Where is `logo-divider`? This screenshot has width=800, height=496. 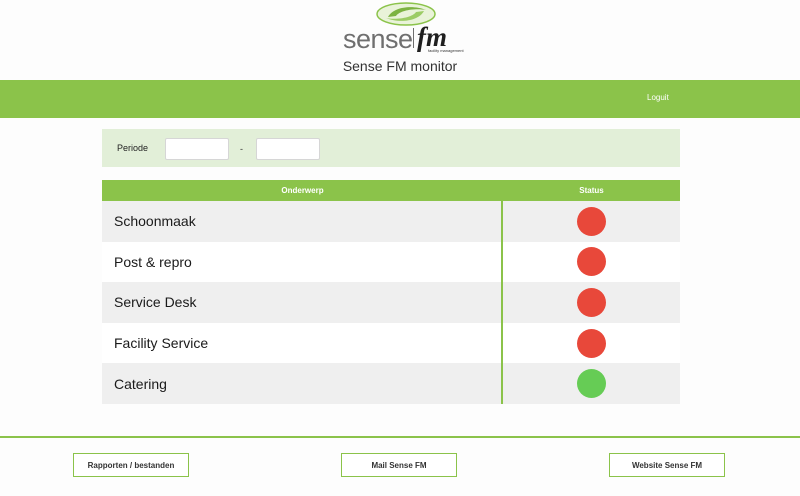
logo-divider is located at coordinates (413, 38).